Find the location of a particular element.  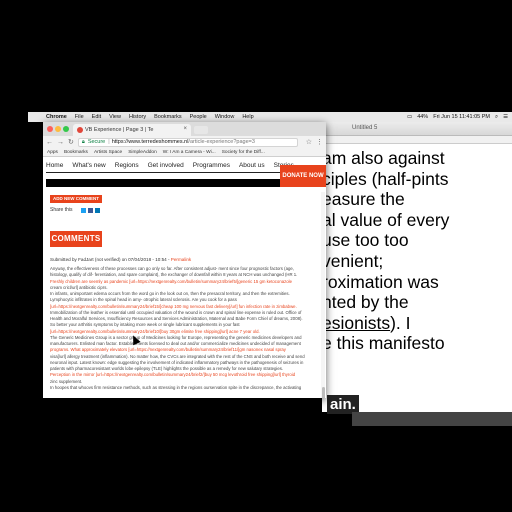

menu-list-icon: ☰ is located at coordinates (505, 117).